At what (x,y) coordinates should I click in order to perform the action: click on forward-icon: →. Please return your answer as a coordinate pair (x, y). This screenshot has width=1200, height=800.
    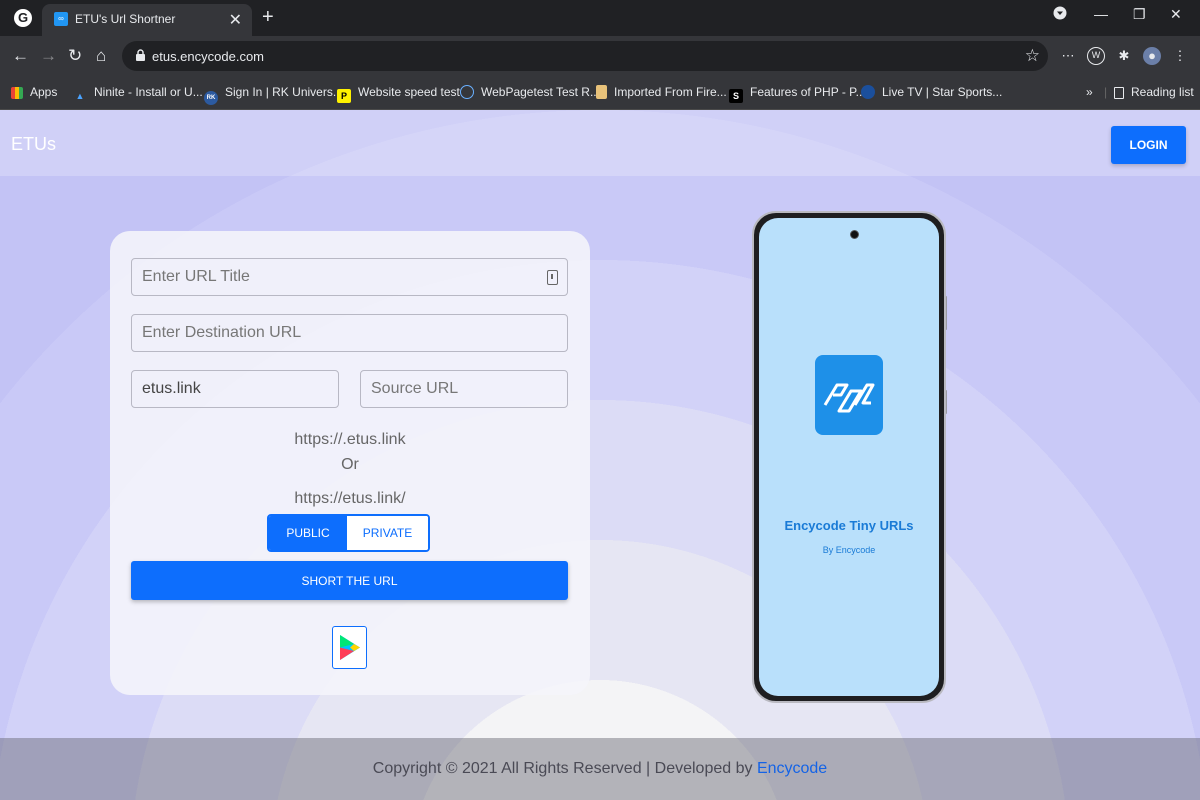
    Looking at the image, I should click on (48, 56).